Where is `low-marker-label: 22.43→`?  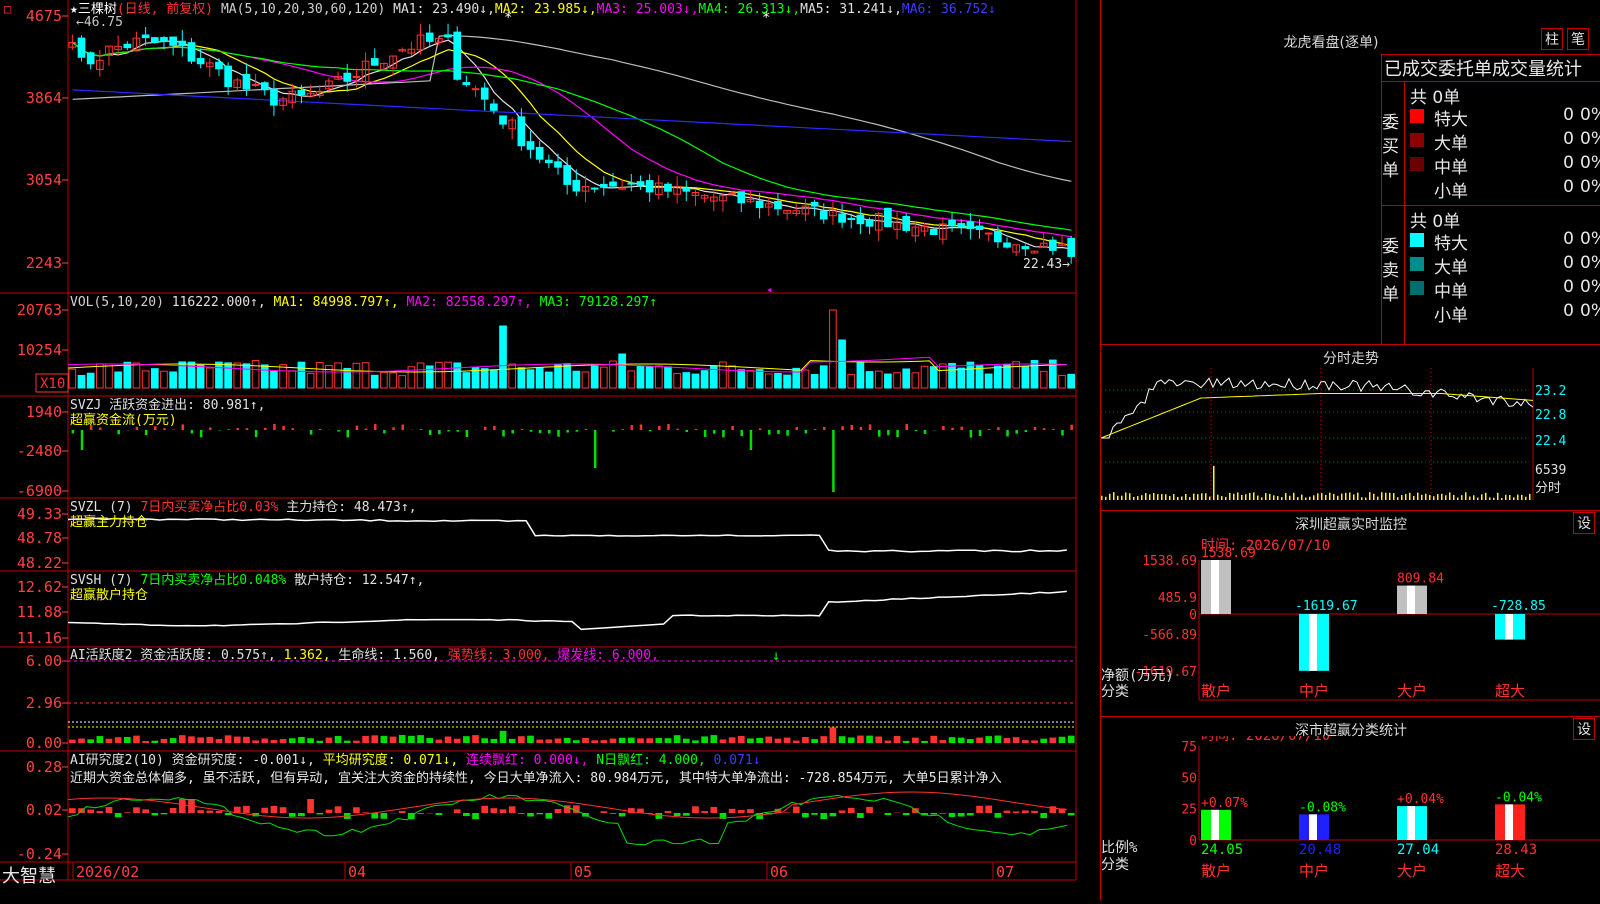
low-marker-label: 22.43→ is located at coordinates (1046, 264).